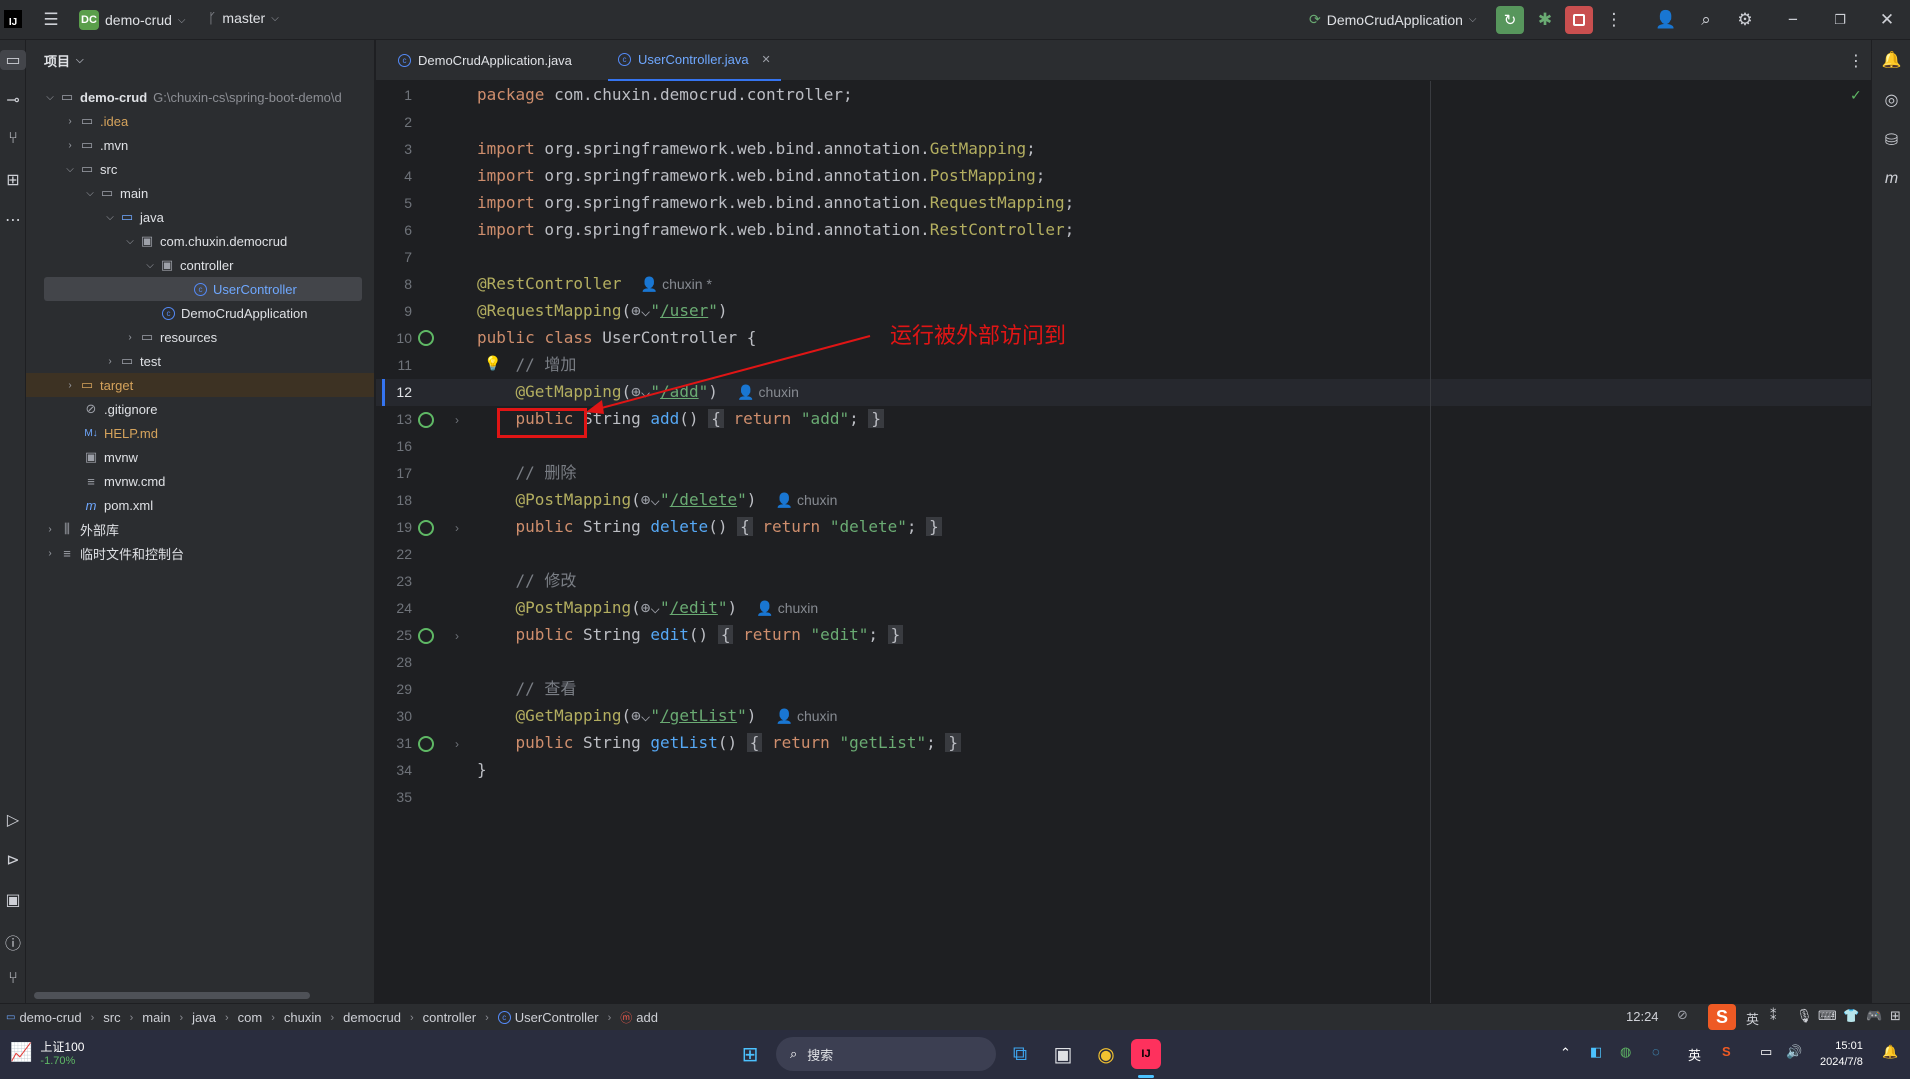 The width and height of the screenshot is (1910, 1079). What do you see at coordinates (426, 528) in the screenshot?
I see `endpoint-icon` at bounding box center [426, 528].